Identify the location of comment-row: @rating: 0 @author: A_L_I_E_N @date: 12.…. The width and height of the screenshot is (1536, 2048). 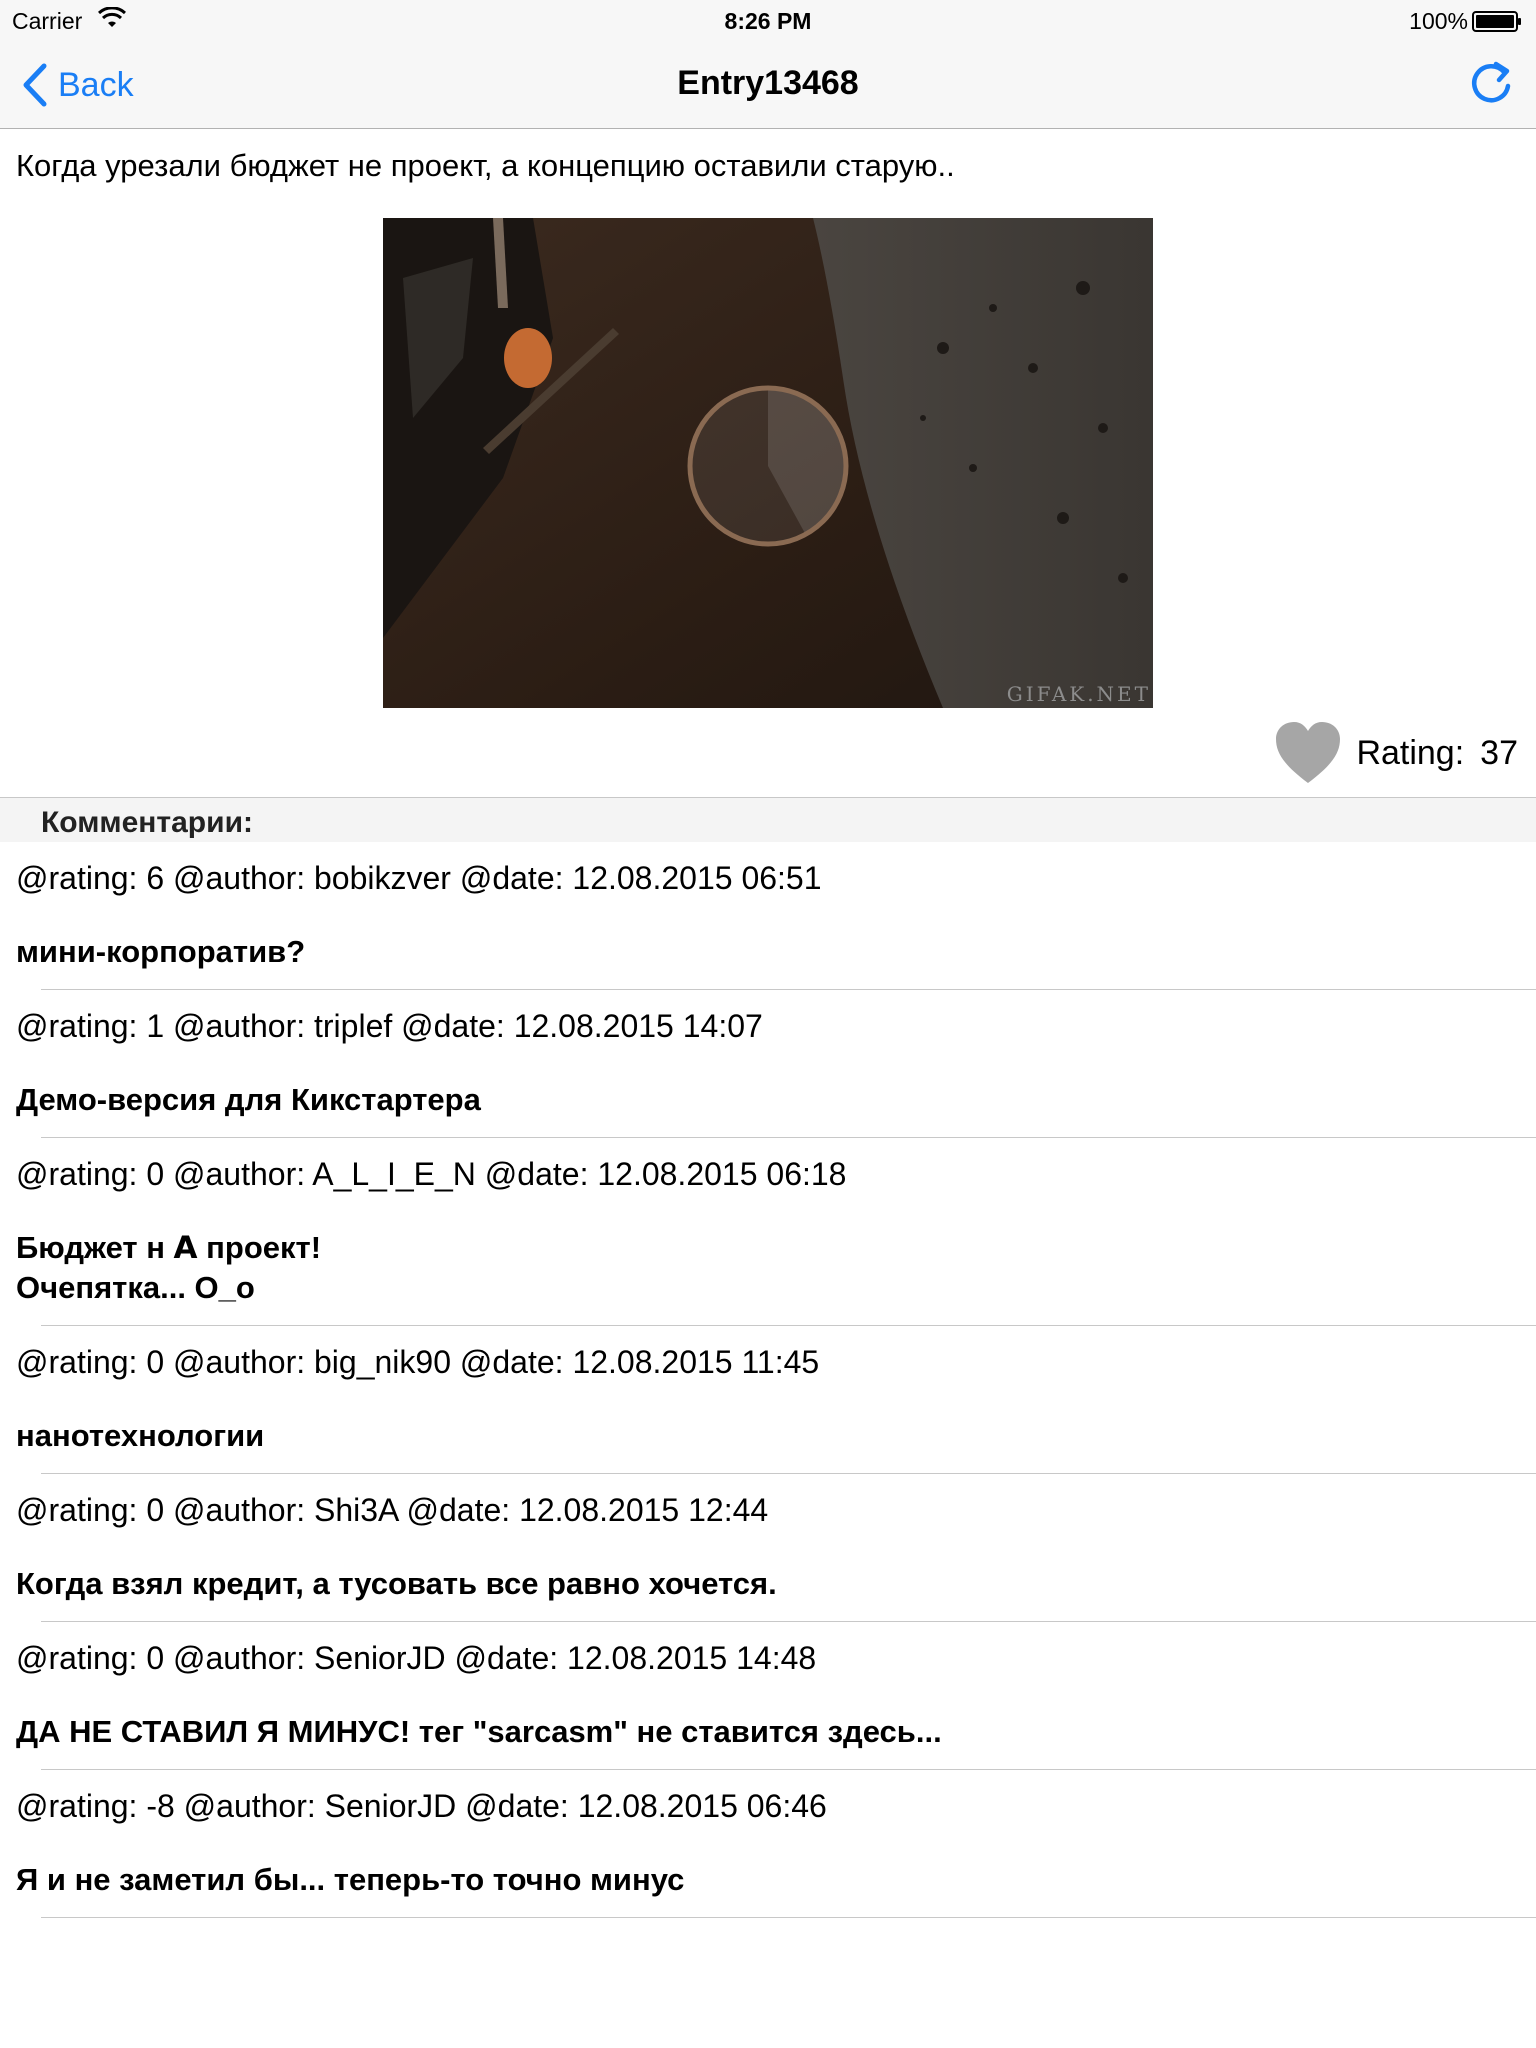
(768, 1232).